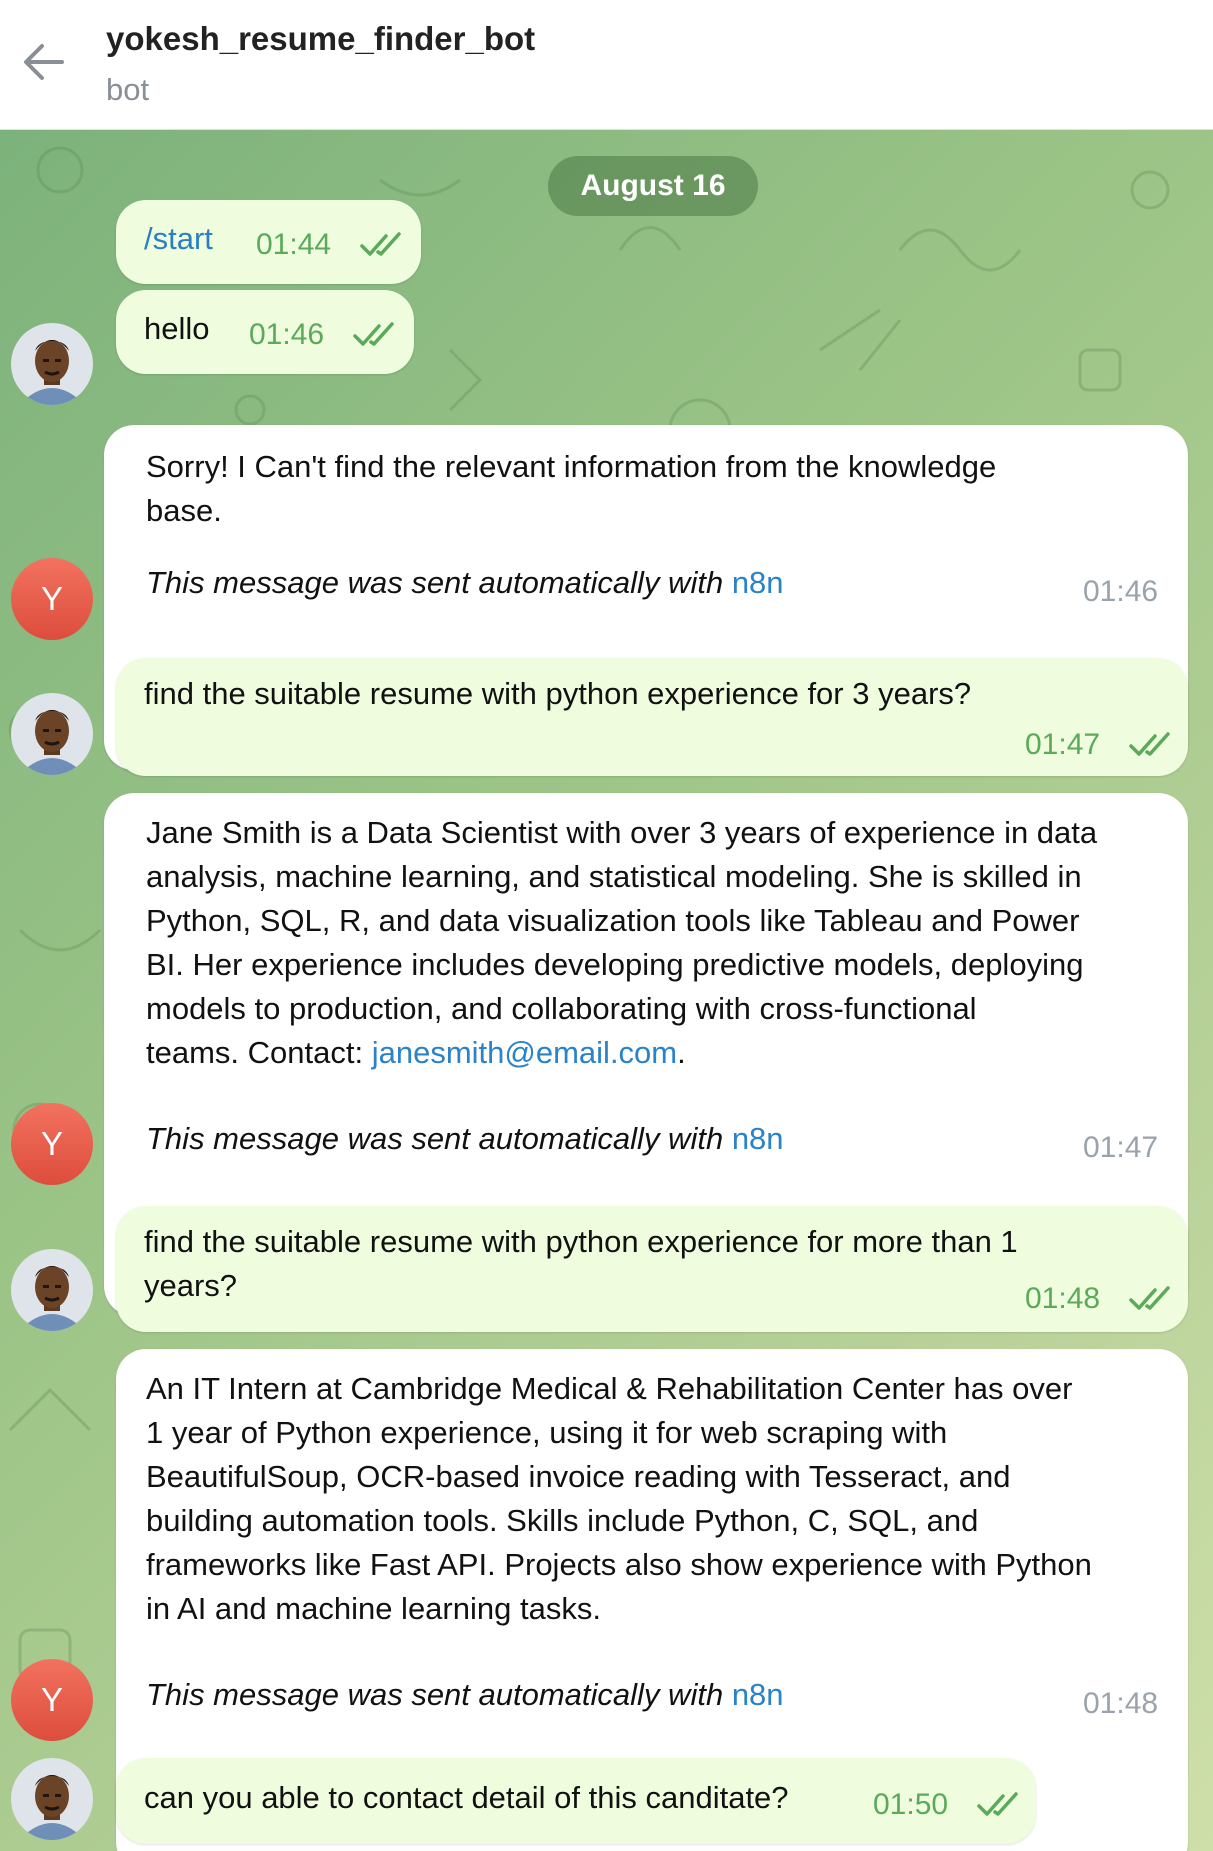 Image resolution: width=1213 pixels, height=1851 pixels. I want to click on message-text-line: base., so click(184, 510).